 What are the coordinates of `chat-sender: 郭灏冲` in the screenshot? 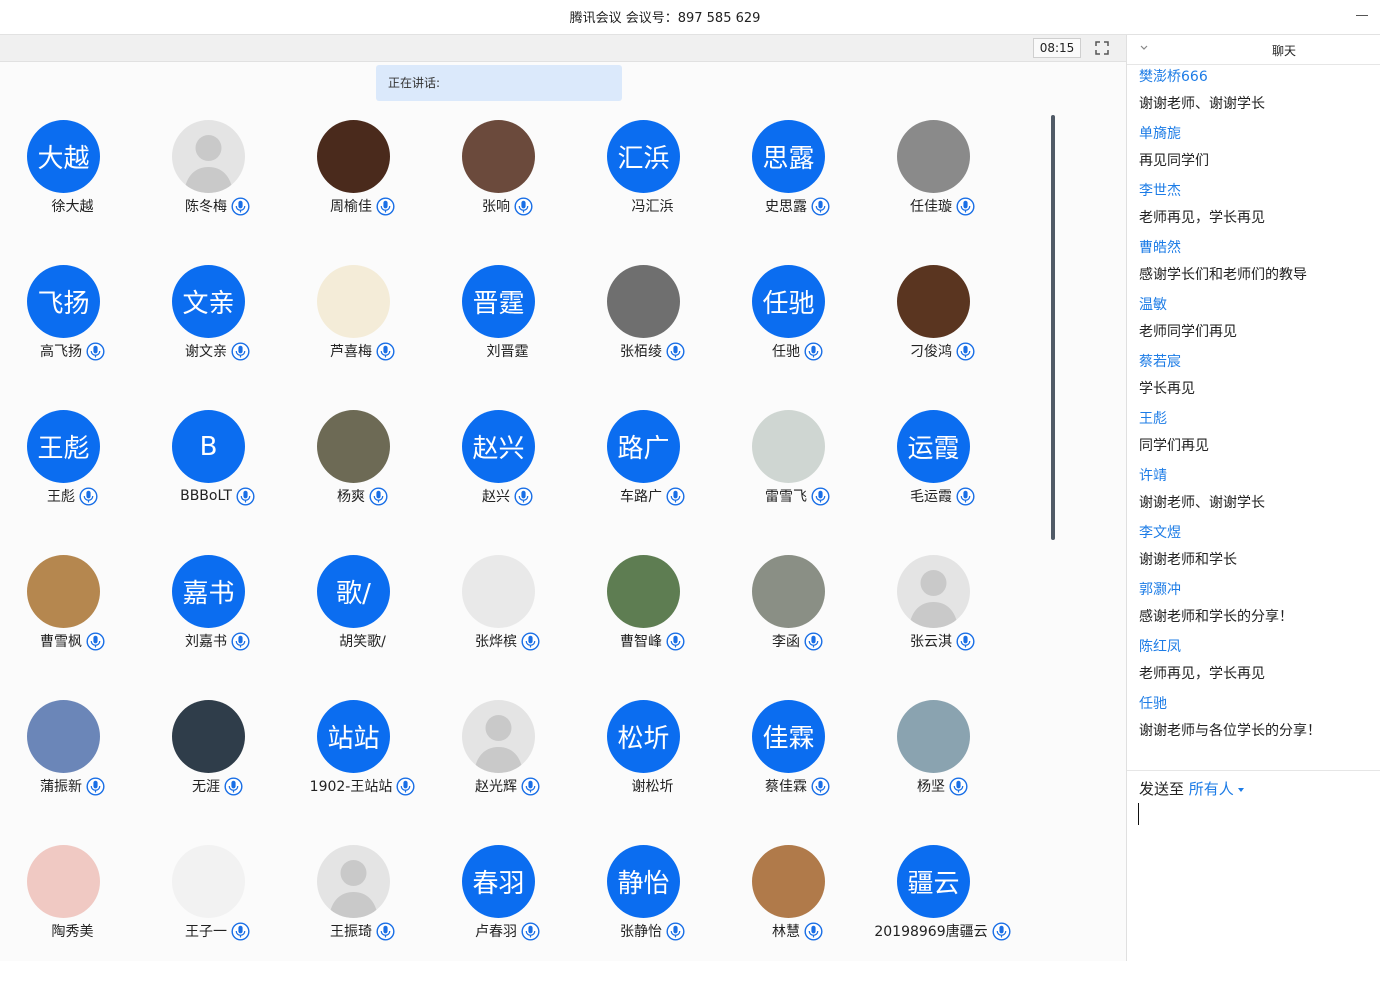 It's located at (1257, 590).